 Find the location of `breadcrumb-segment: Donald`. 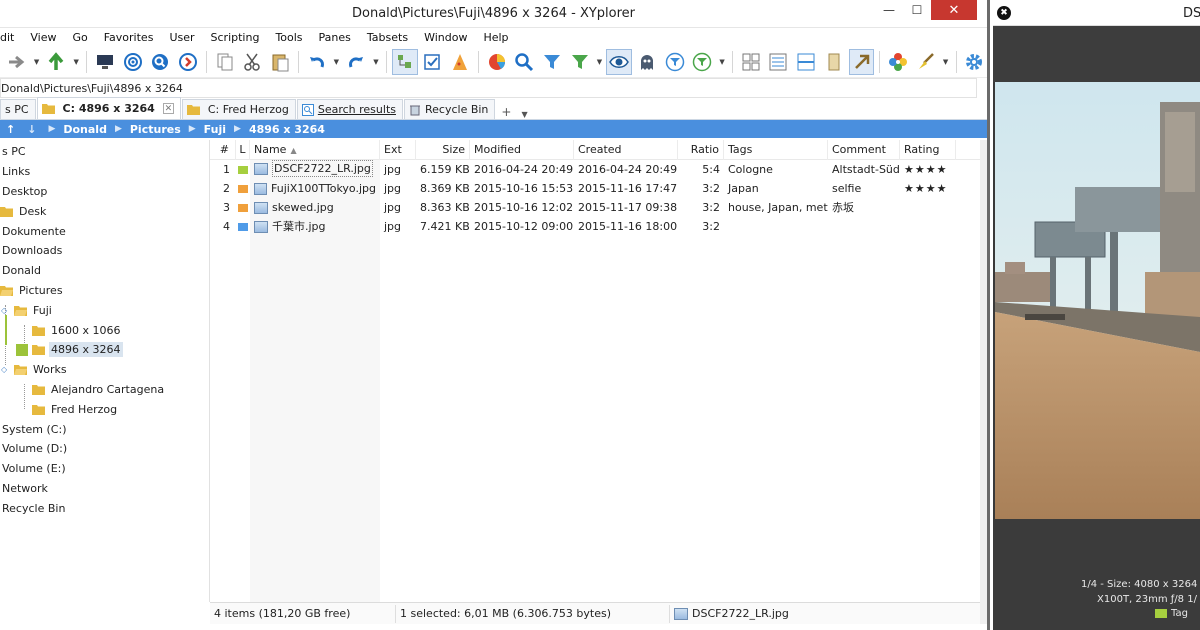

breadcrumb-segment: Donald is located at coordinates (85, 129).